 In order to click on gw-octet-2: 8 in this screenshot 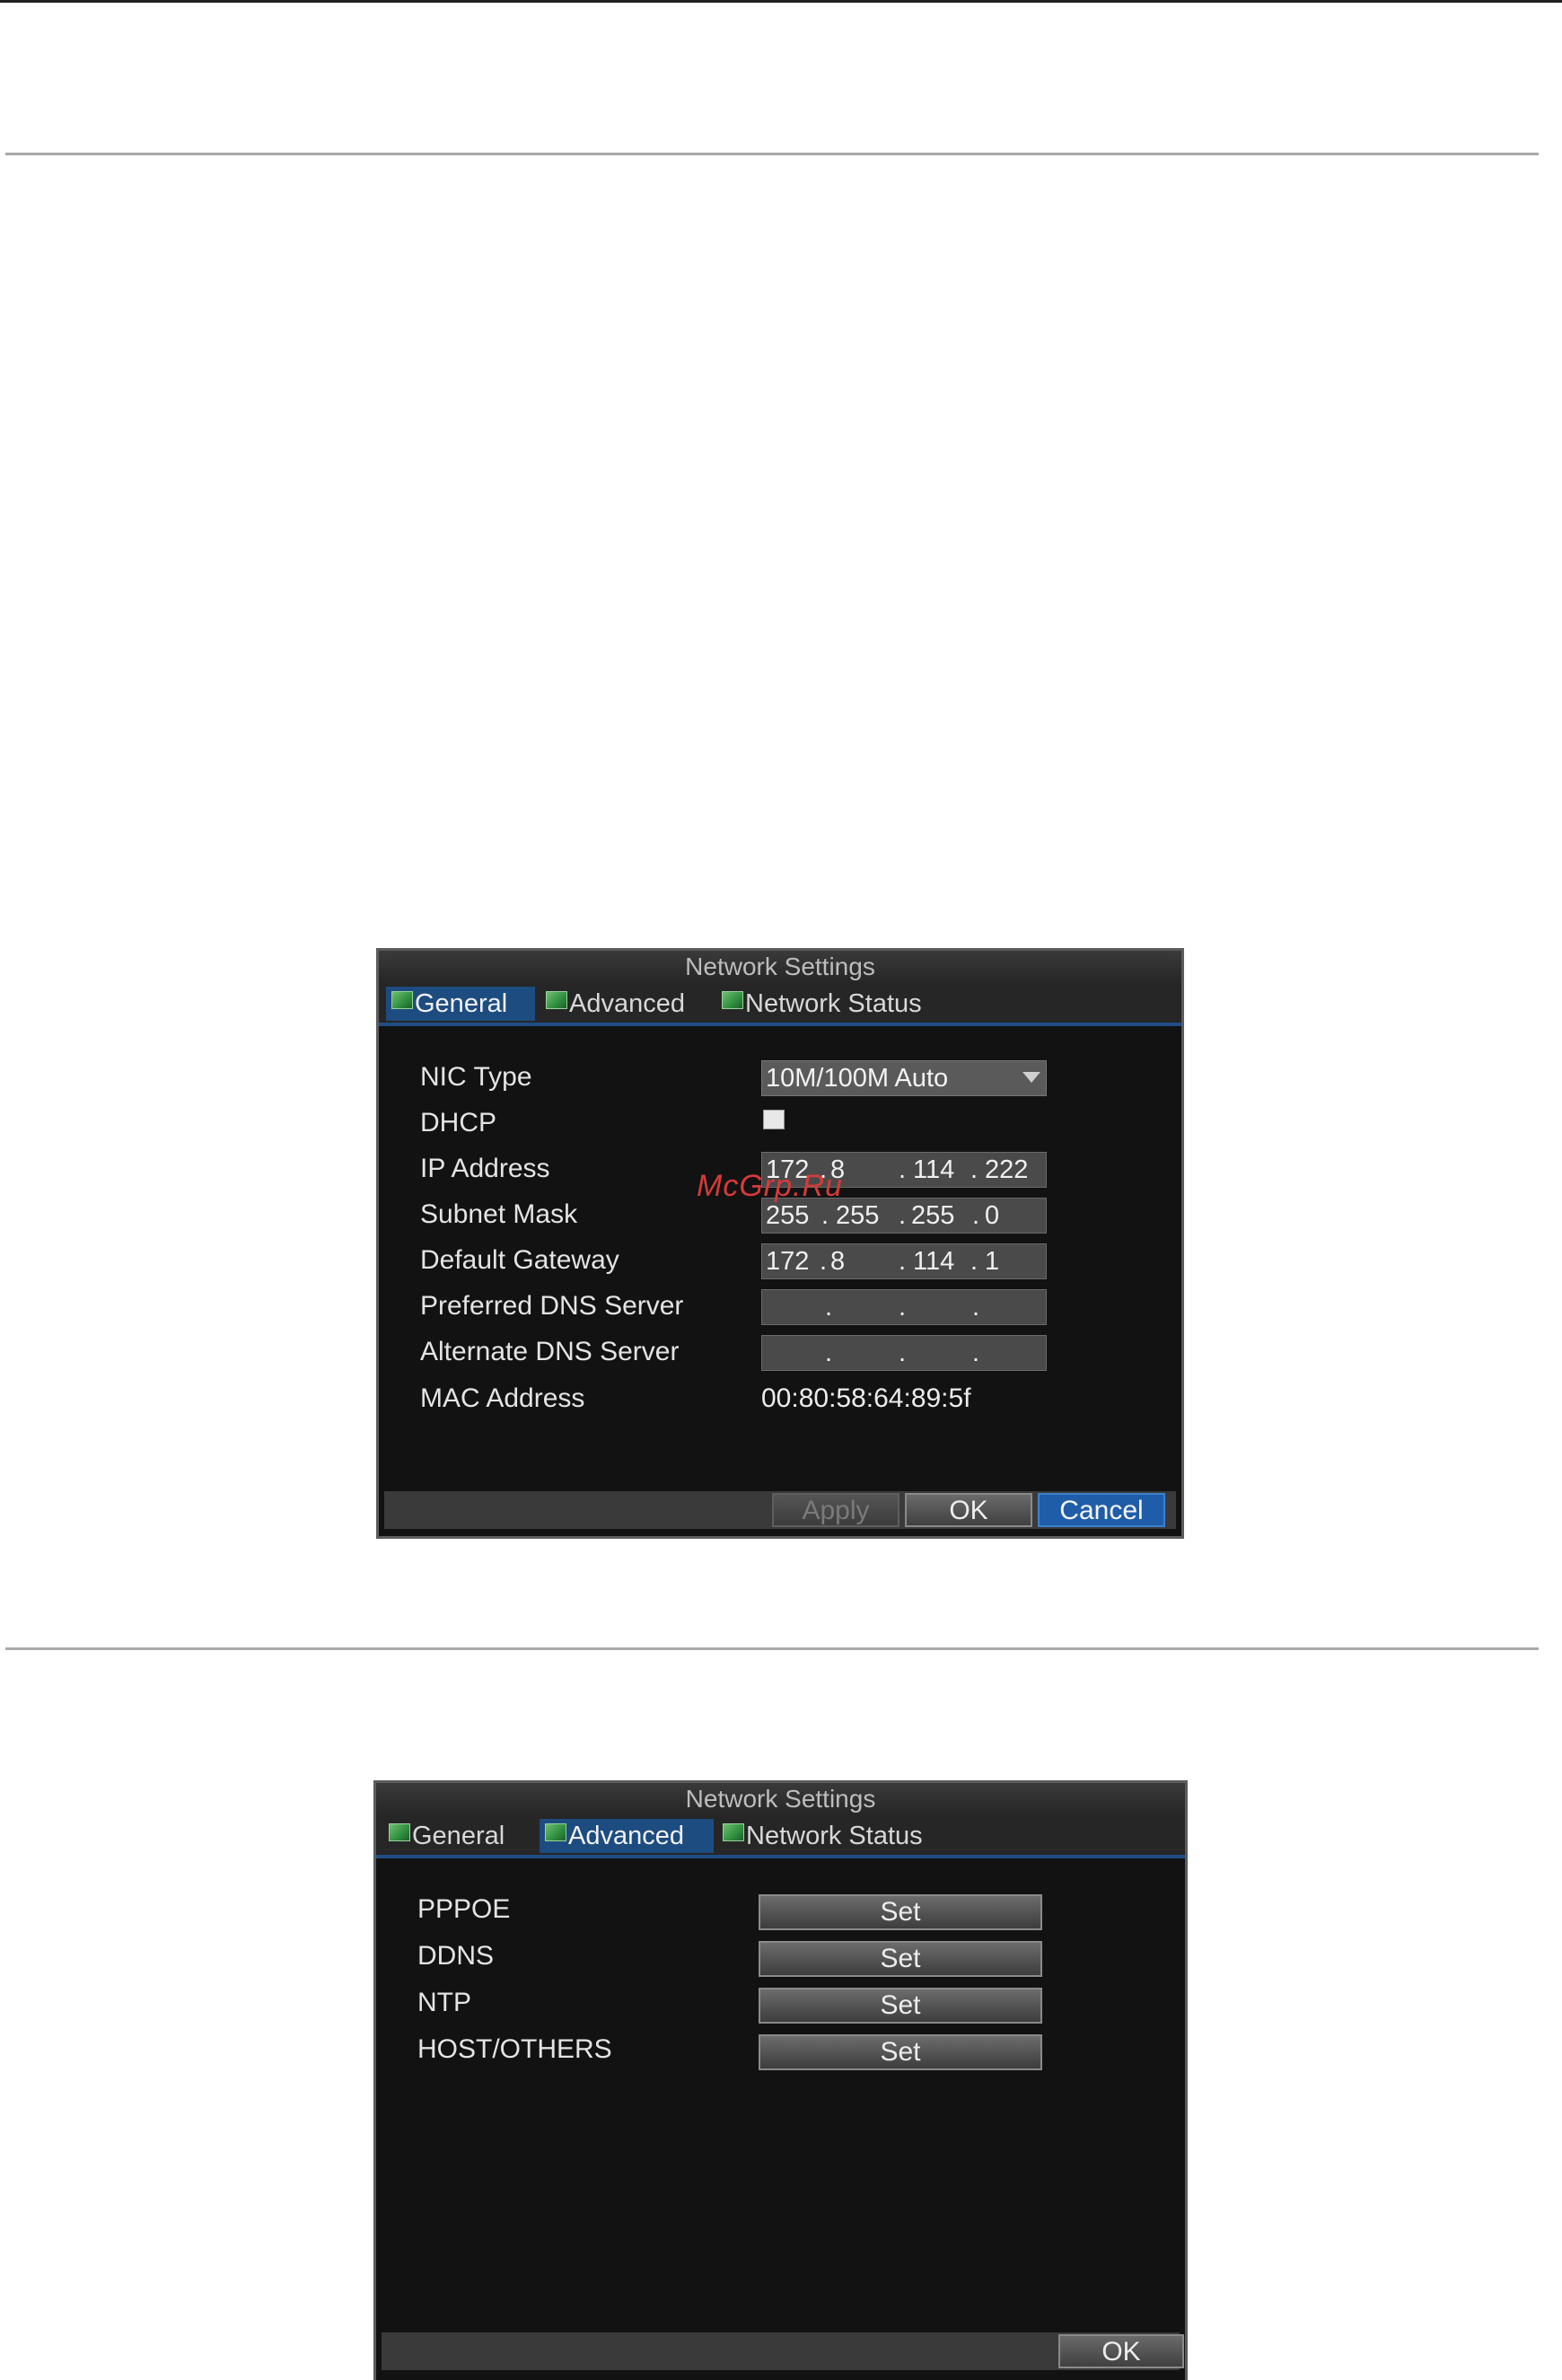, I will do `click(838, 1261)`.